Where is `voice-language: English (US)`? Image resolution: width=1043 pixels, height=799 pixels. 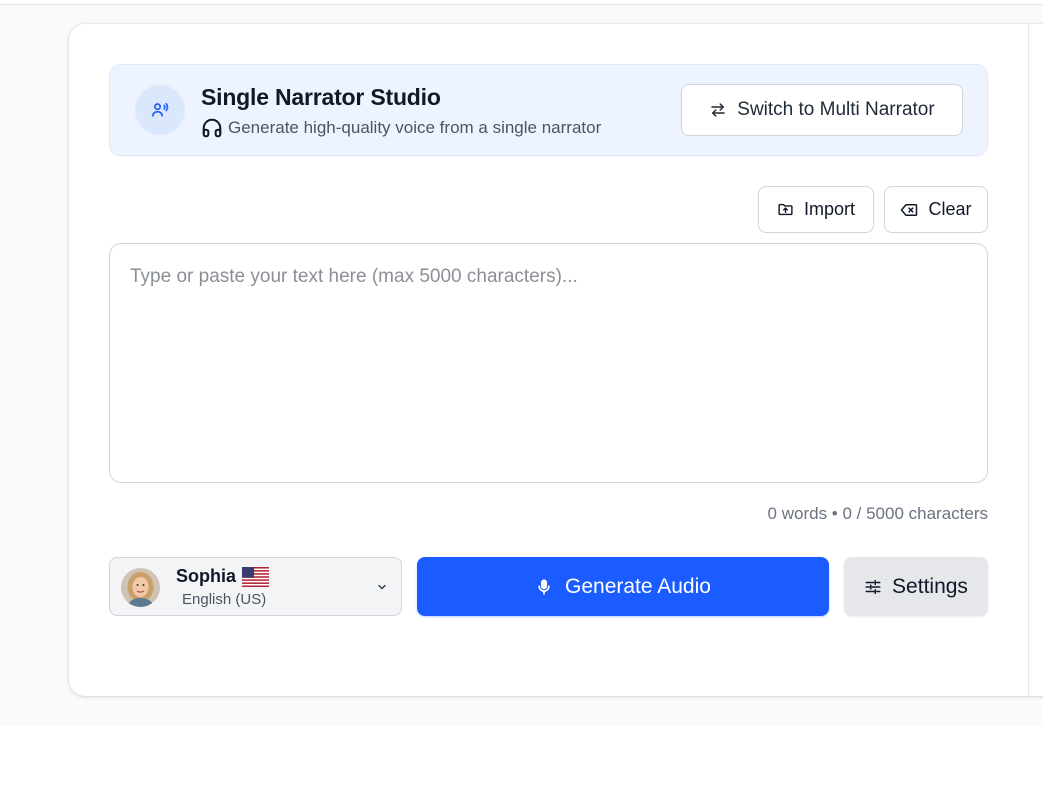
voice-language: English (US) is located at coordinates (224, 599).